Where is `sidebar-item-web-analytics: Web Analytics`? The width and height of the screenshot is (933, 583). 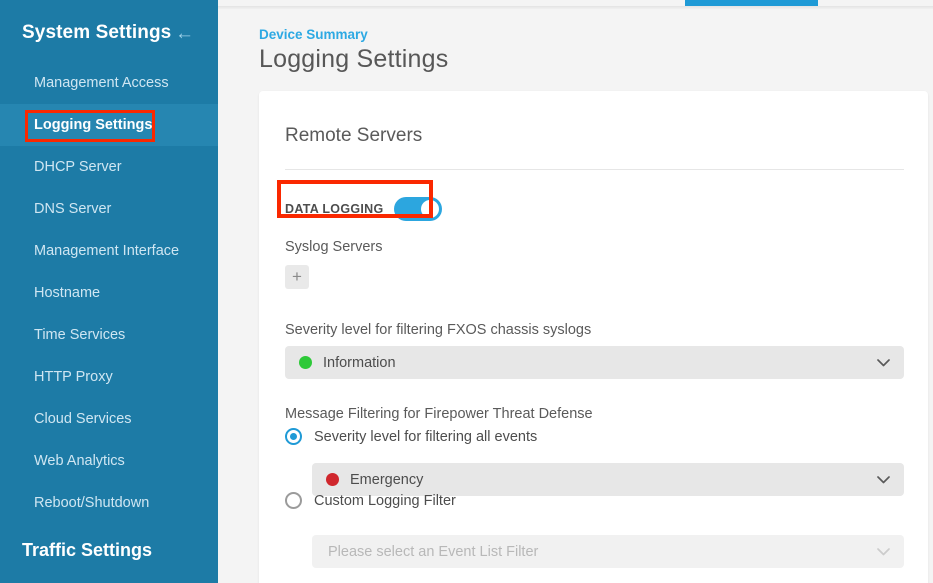
sidebar-item-web-analytics: Web Analytics is located at coordinates (109, 461).